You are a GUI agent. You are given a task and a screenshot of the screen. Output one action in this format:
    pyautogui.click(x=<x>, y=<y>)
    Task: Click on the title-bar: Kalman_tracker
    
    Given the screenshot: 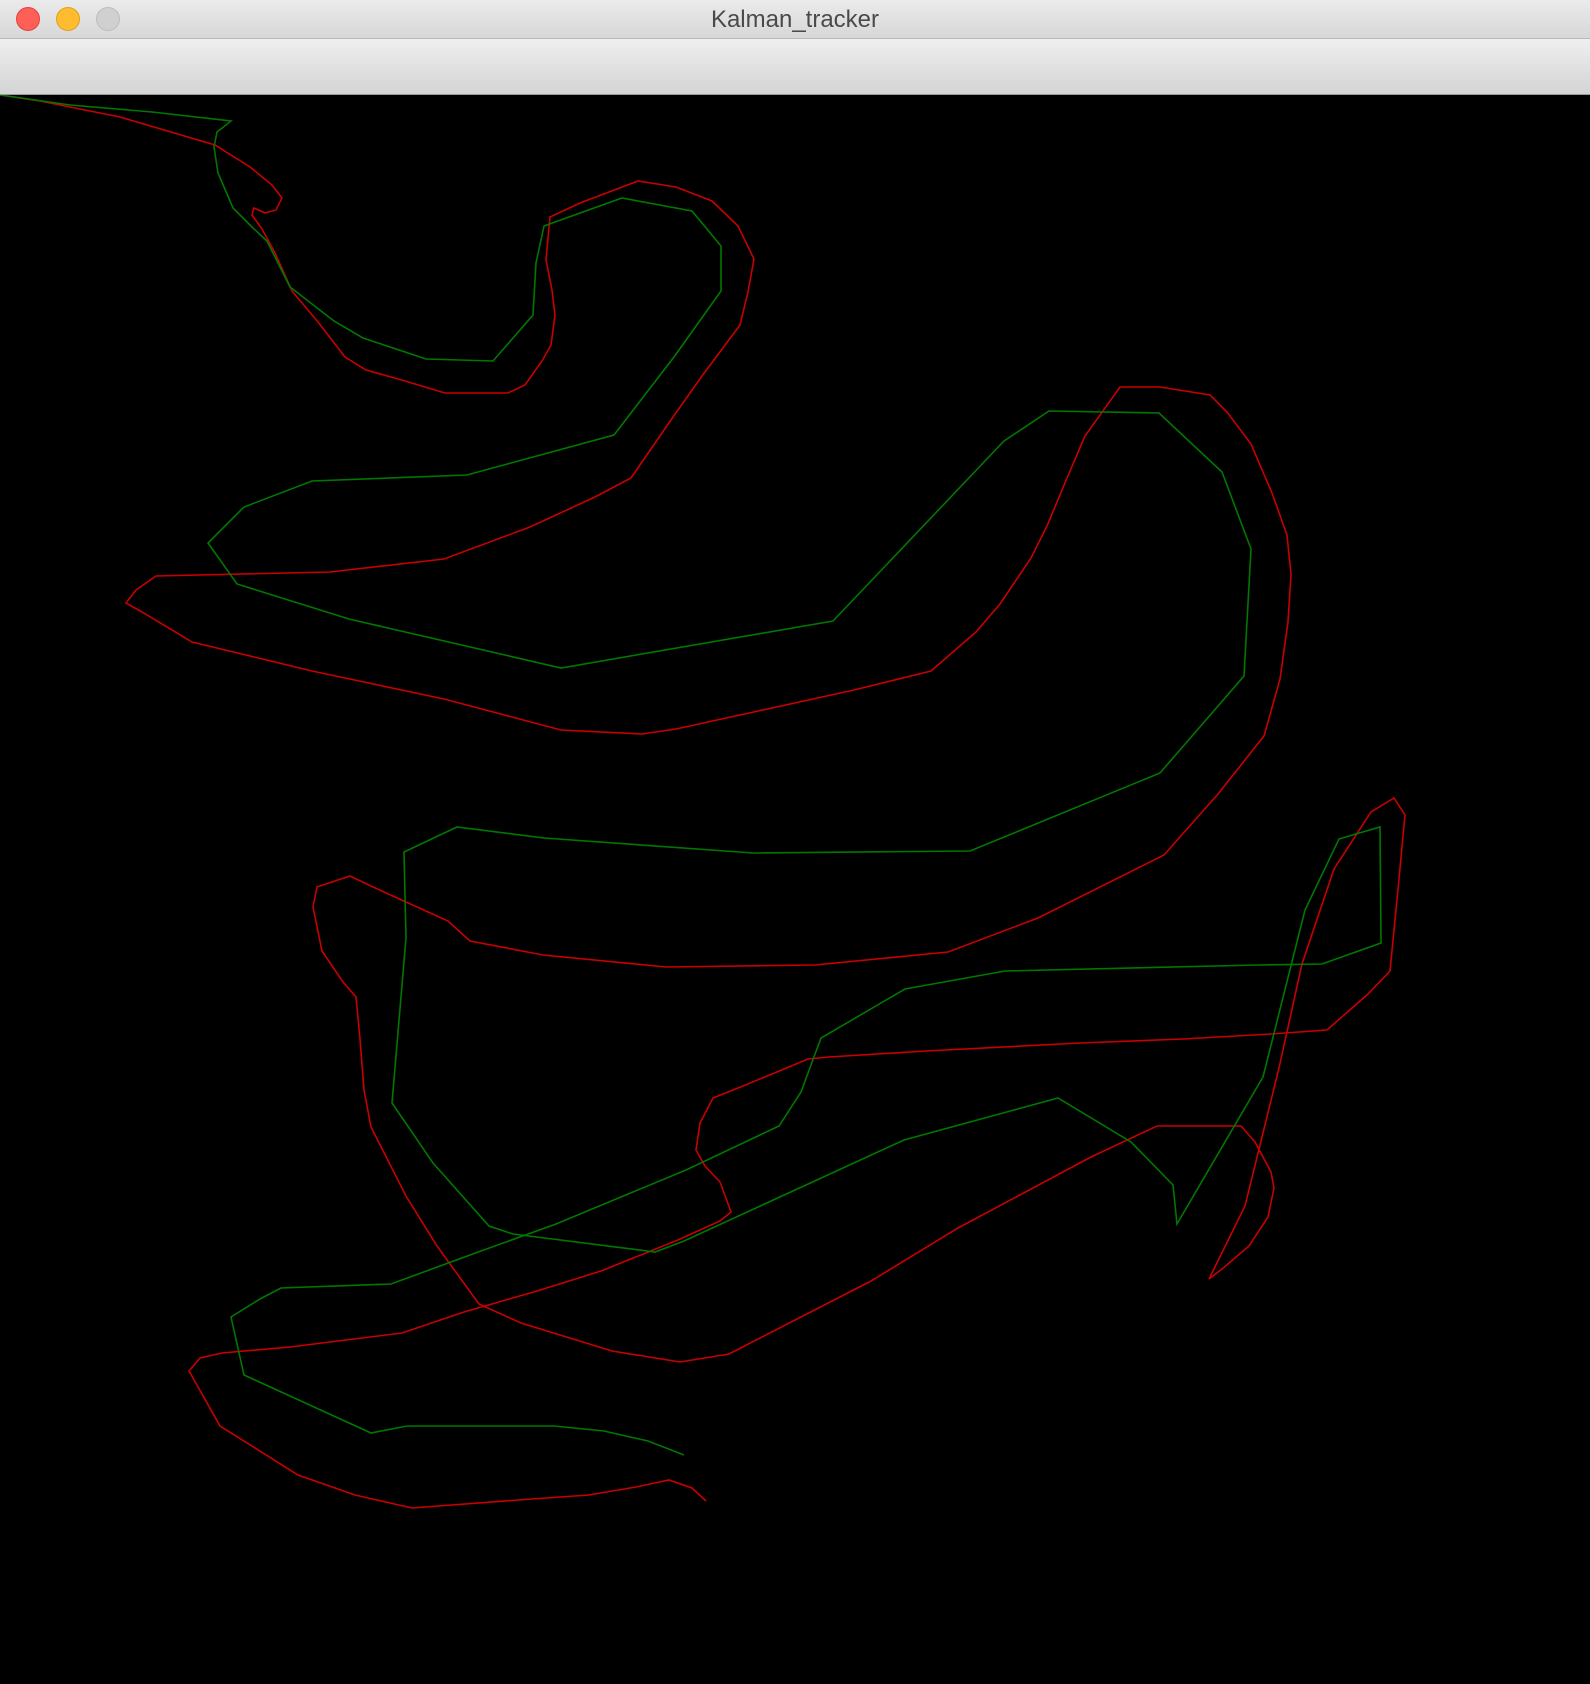 What is the action you would take?
    pyautogui.click(x=795, y=19)
    